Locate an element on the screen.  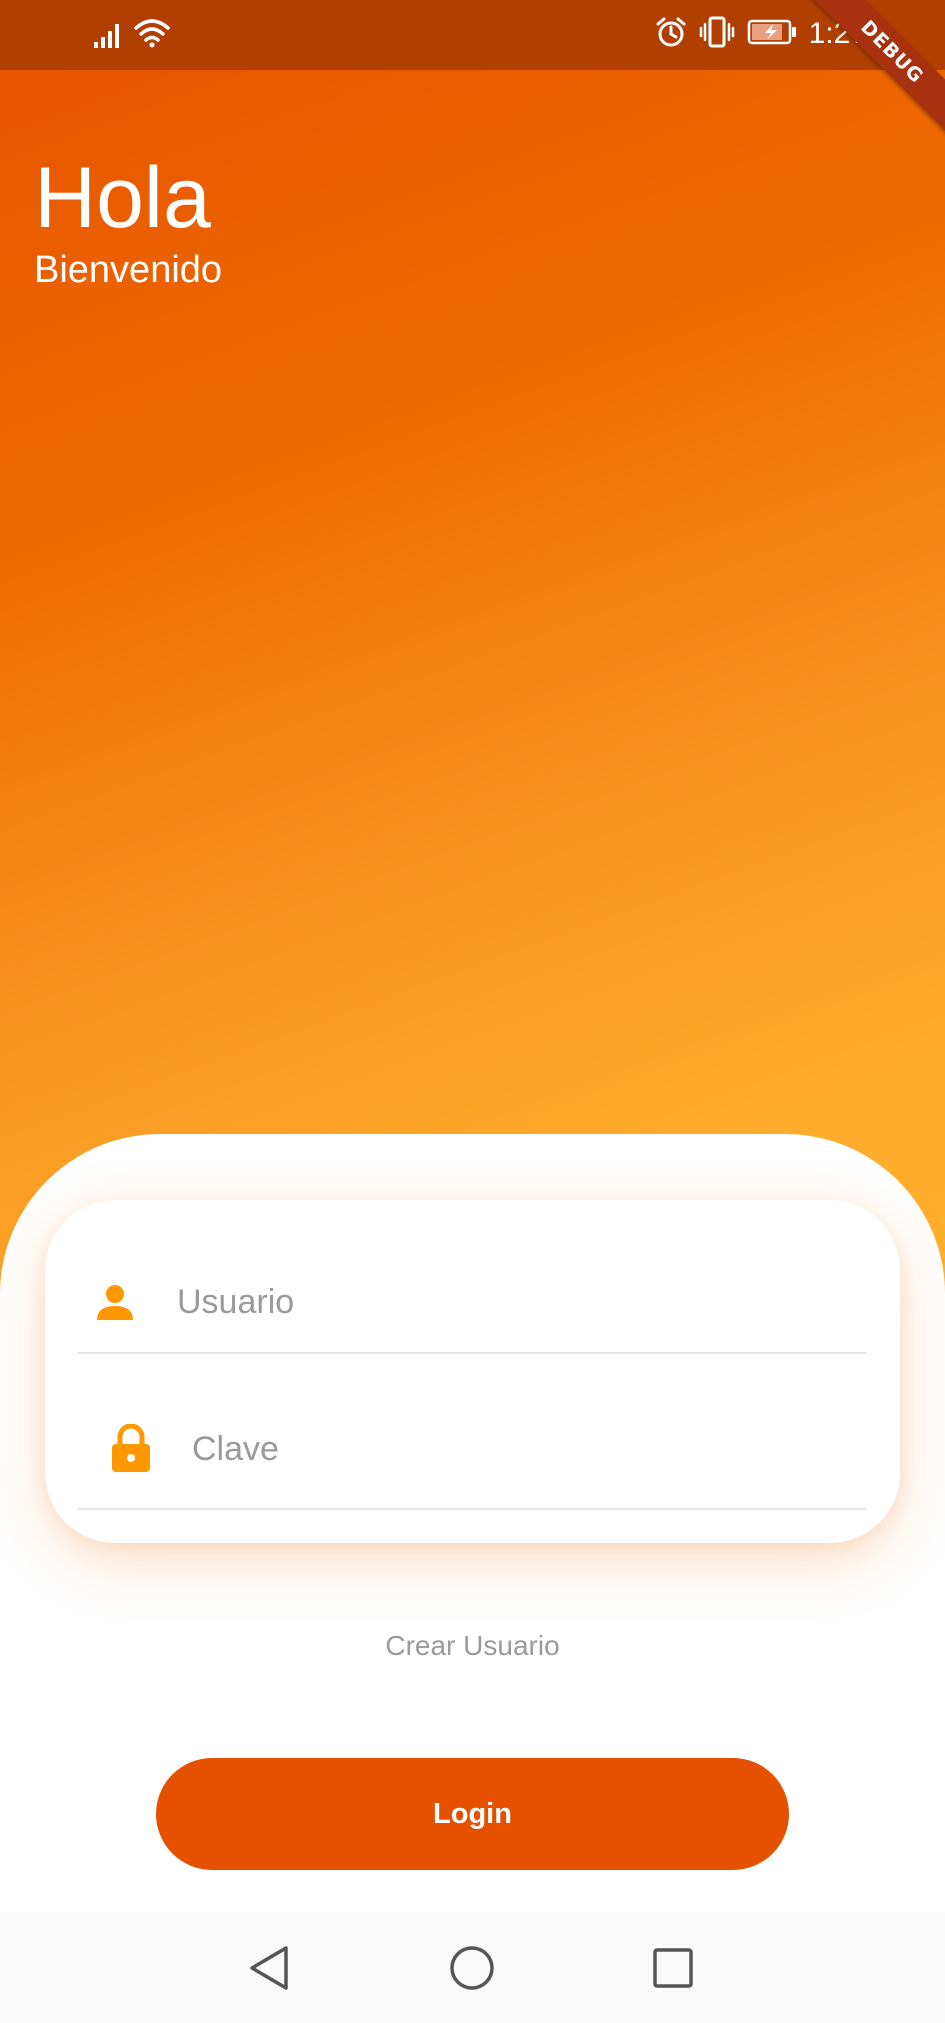
wifi-icon is located at coordinates (152, 35).